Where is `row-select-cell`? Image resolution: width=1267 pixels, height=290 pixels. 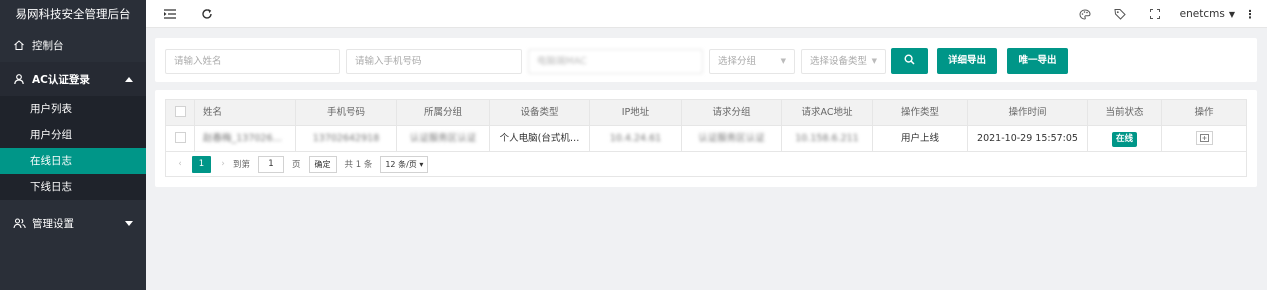 row-select-cell is located at coordinates (180, 138).